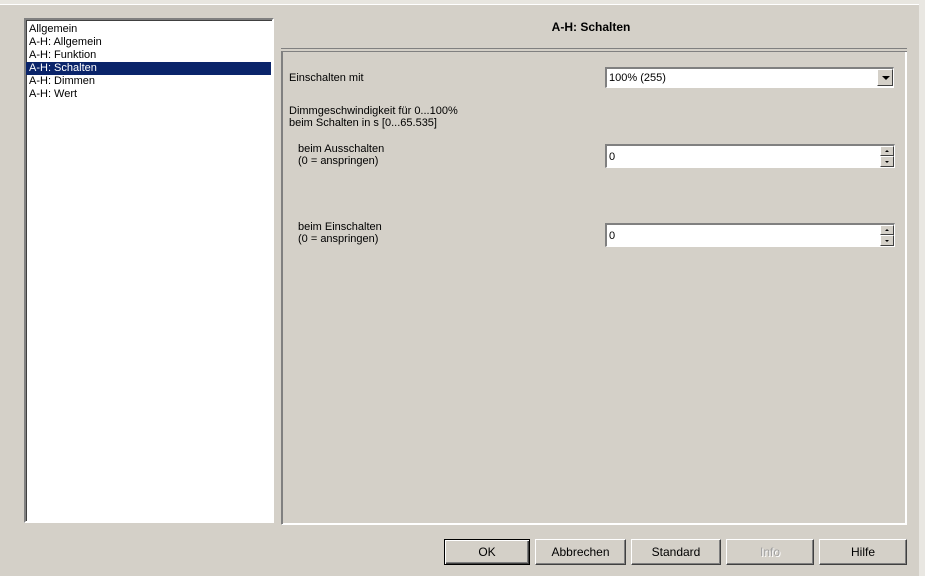 The height and width of the screenshot is (576, 925). I want to click on parameter-group-frame-top, so click(594, 50).